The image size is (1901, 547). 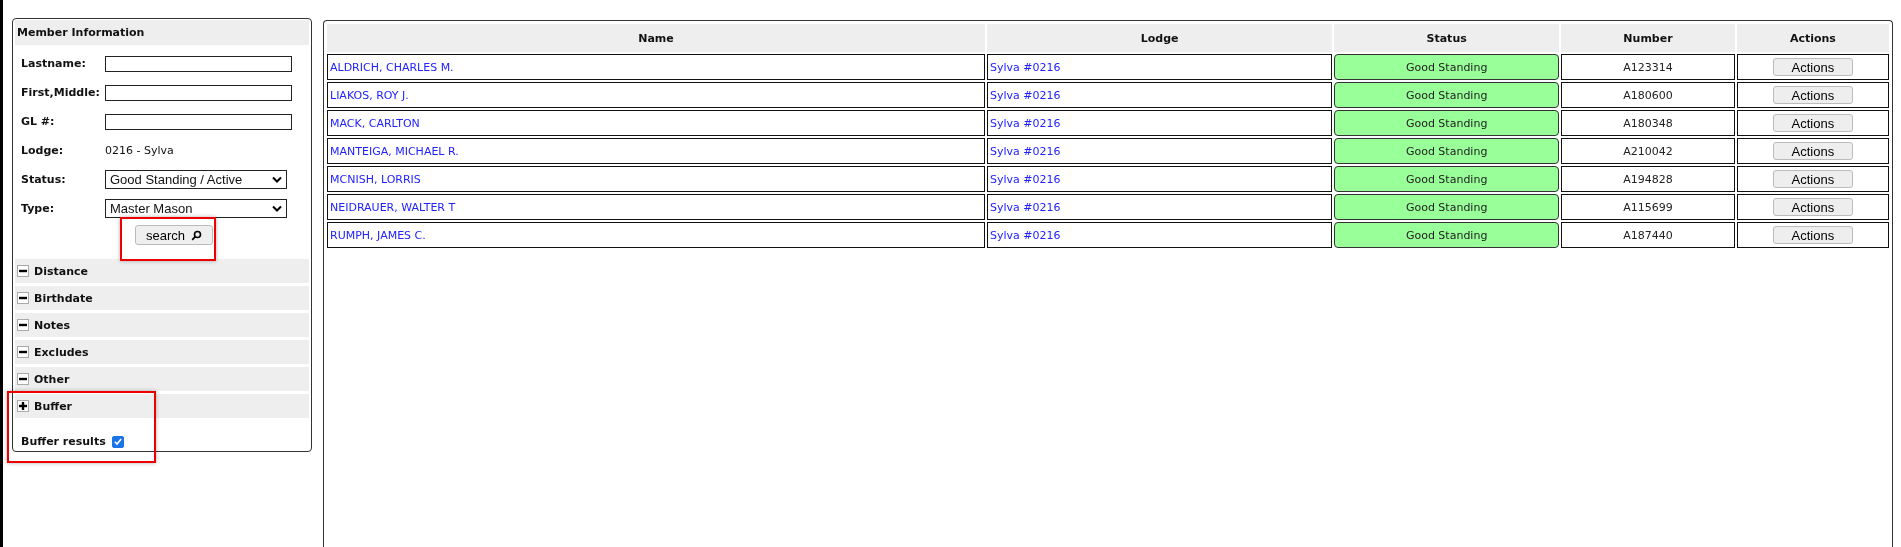 I want to click on name-link: MCNISH, LORRIS, so click(x=656, y=179).